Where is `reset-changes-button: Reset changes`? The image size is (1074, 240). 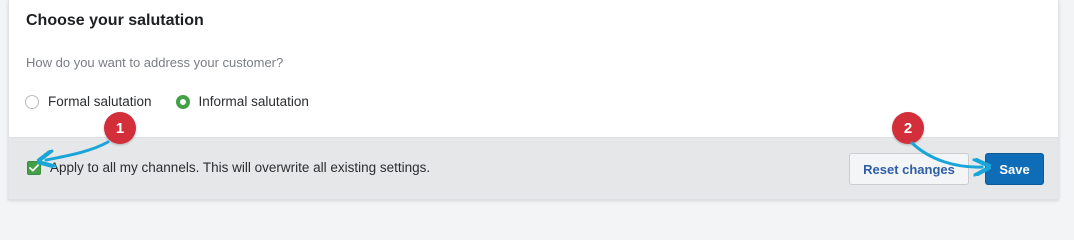 reset-changes-button: Reset changes is located at coordinates (909, 169).